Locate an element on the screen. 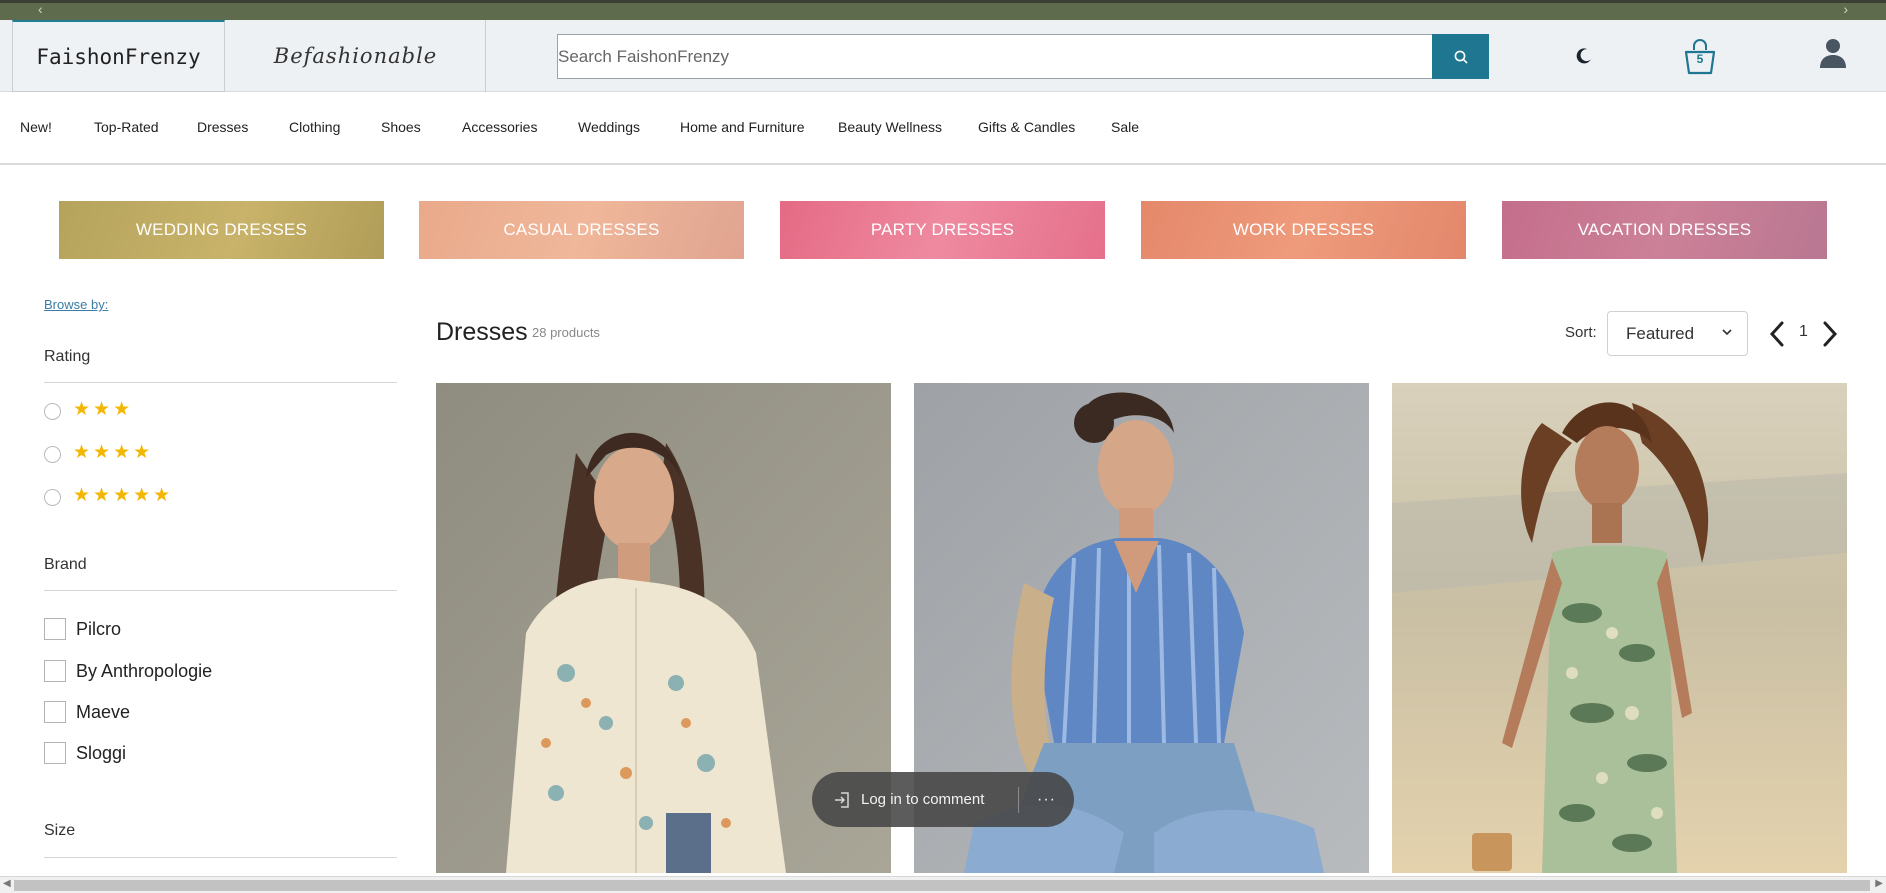 This screenshot has width=1886, height=893. product-card is located at coordinates (1619, 628).